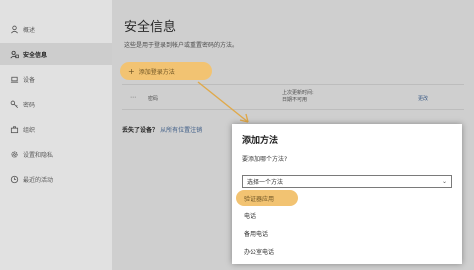 The image size is (474, 270). What do you see at coordinates (162, 129) in the screenshot?
I see `lost-device-text: 丢失了设备？ 从所有位置注销` at bounding box center [162, 129].